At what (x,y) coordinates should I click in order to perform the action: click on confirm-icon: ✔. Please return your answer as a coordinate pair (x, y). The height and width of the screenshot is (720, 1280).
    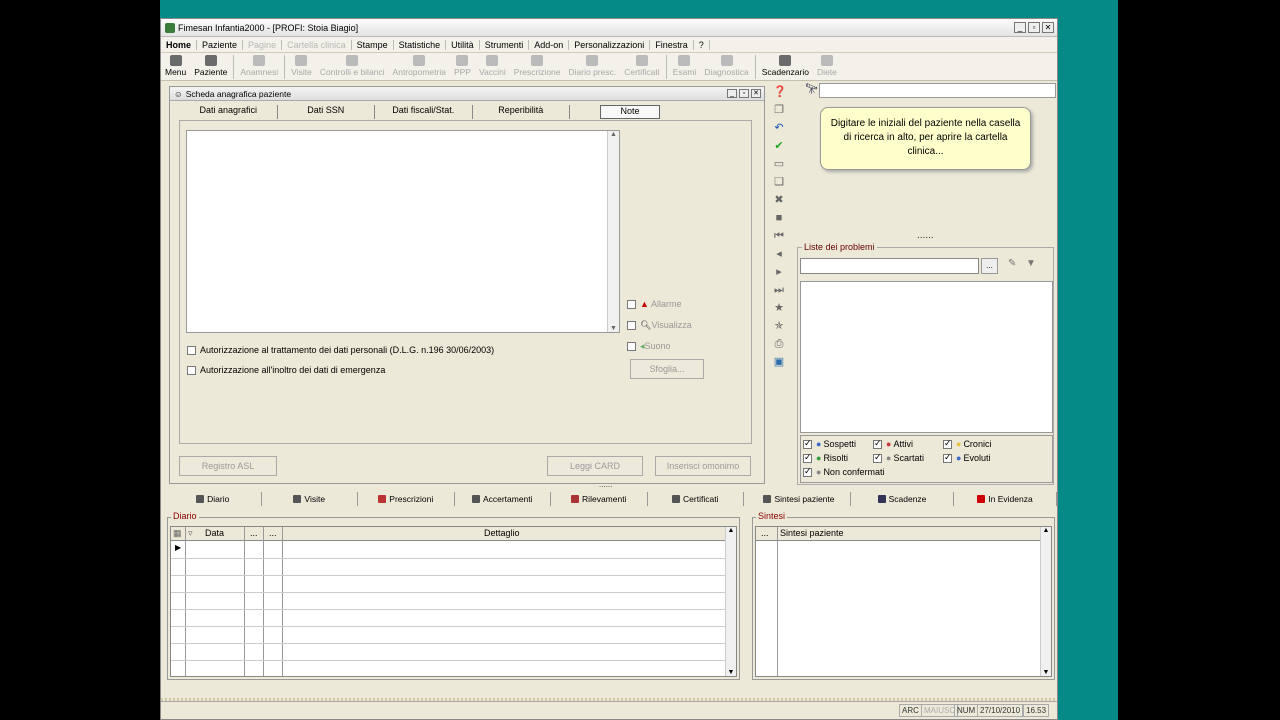
    Looking at the image, I should click on (779, 146).